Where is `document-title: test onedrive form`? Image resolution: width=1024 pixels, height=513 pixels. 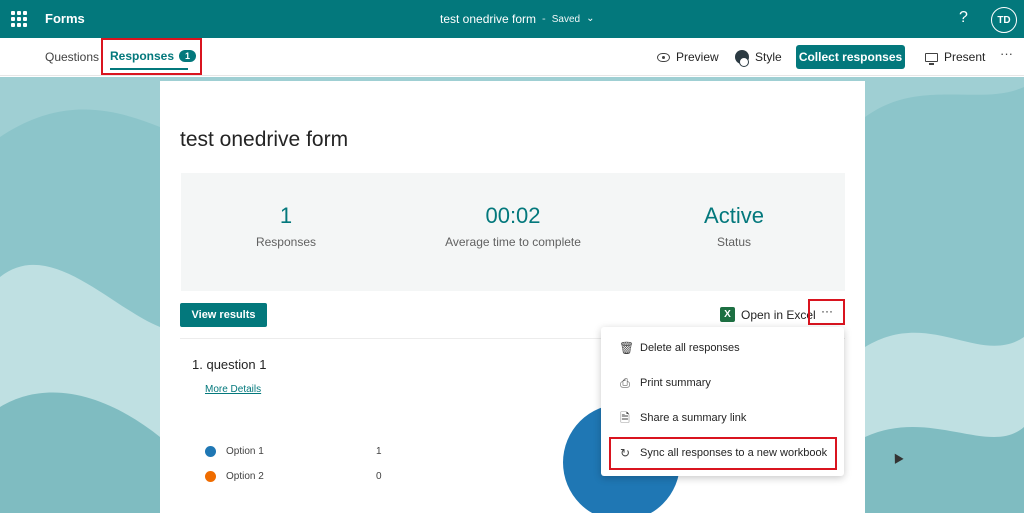 document-title: test onedrive form is located at coordinates (488, 19).